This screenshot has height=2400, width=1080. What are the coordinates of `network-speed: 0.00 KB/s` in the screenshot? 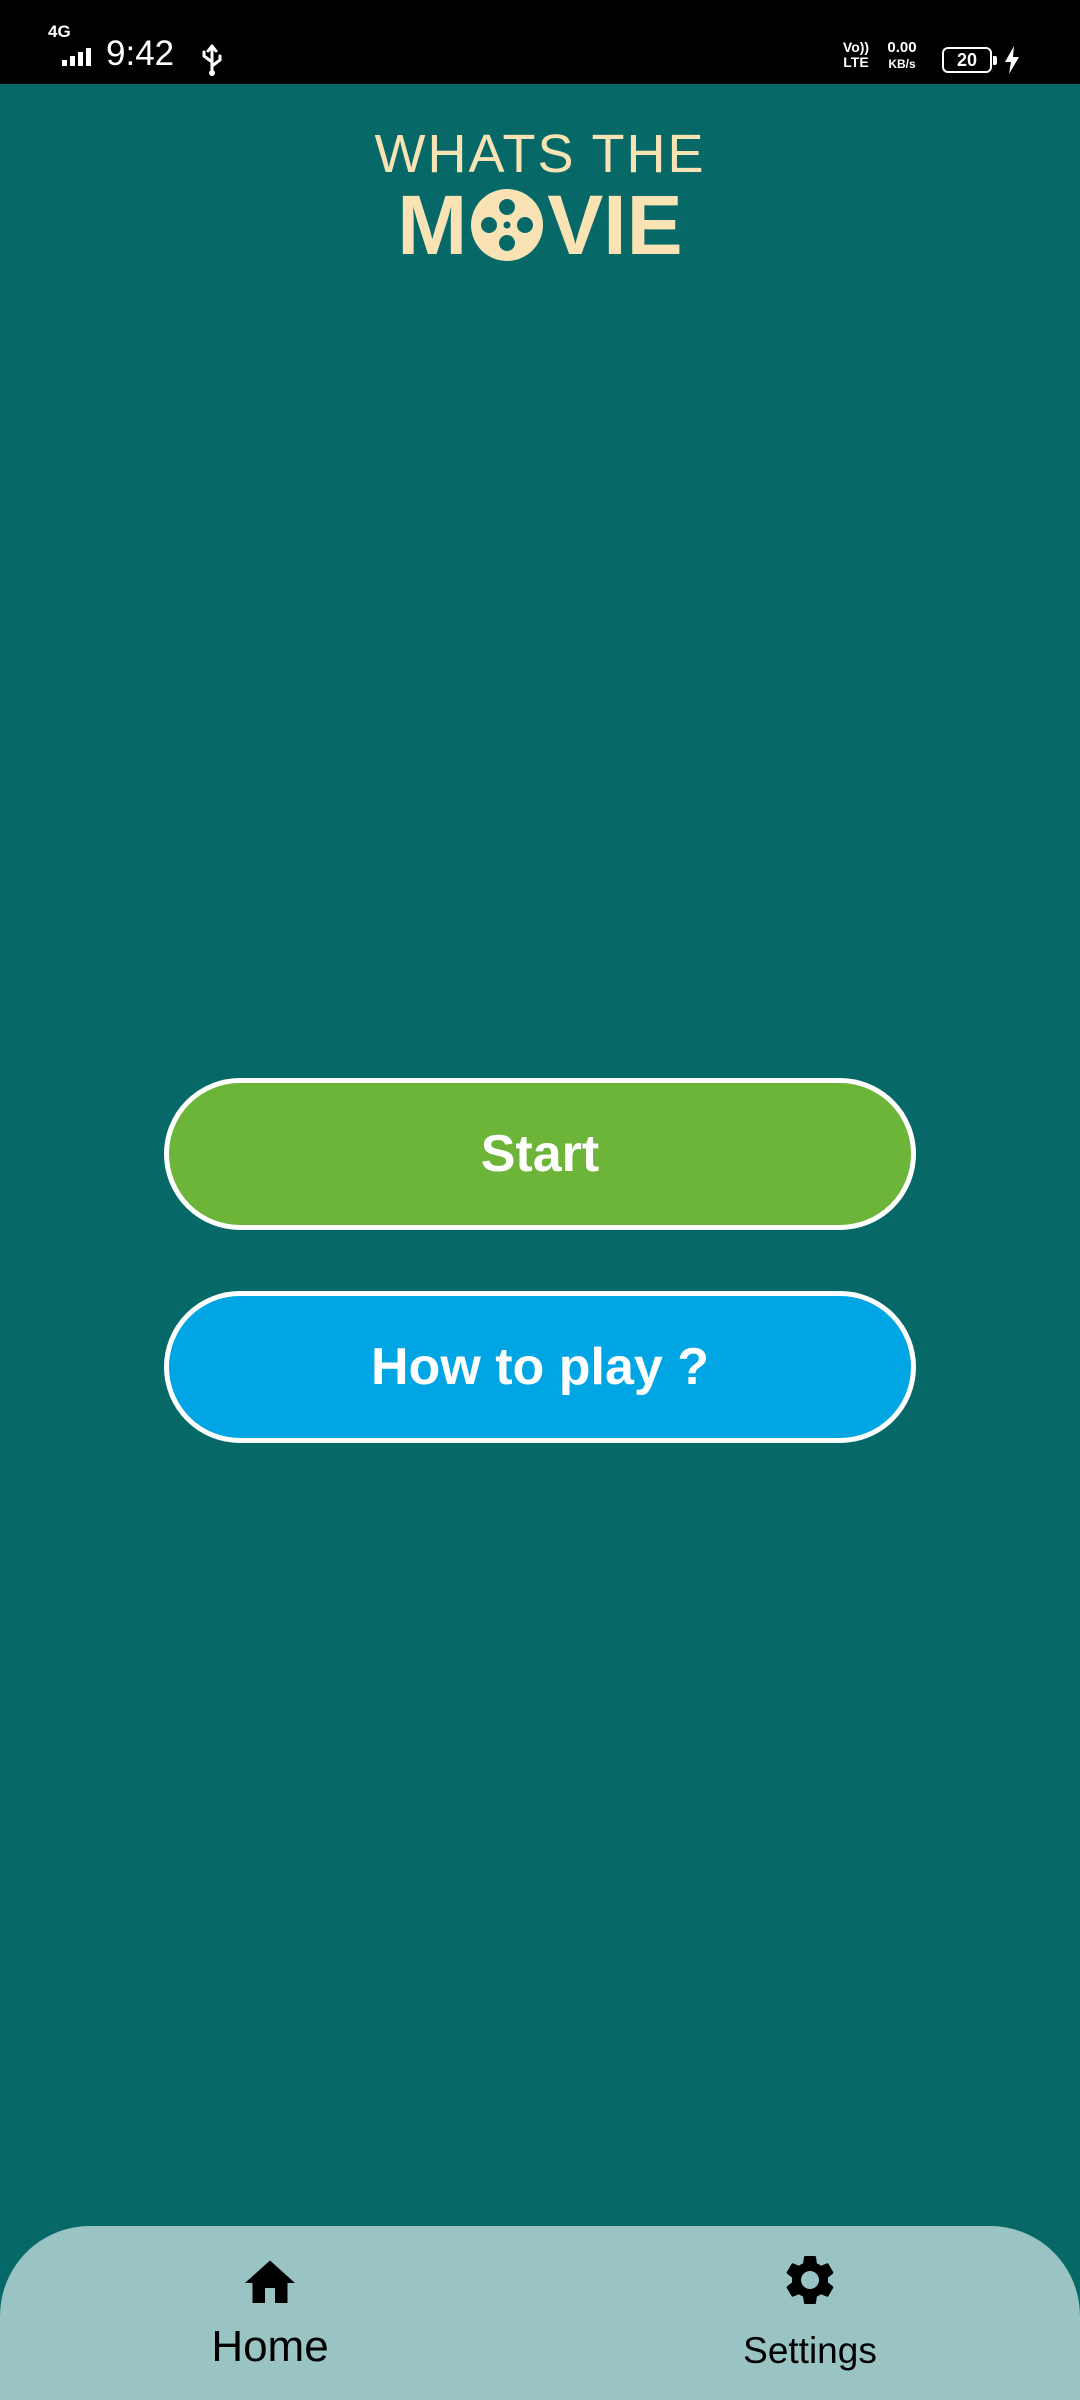 It's located at (902, 56).